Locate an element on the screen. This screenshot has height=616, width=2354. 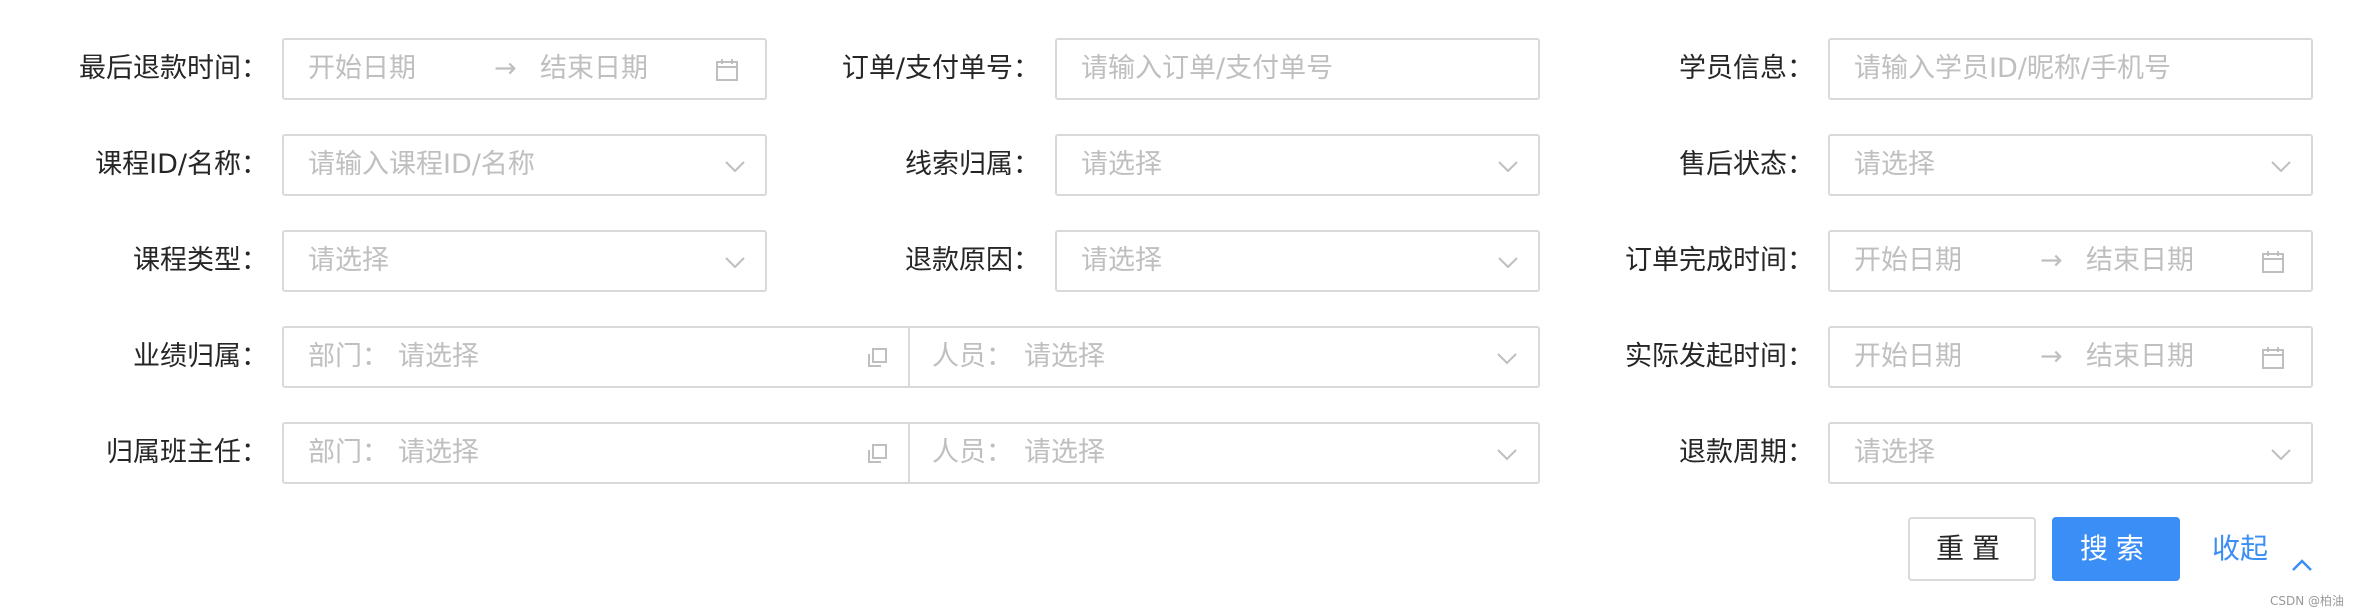
complete-time-label: 订单完成时间： is located at coordinates (1719, 260).